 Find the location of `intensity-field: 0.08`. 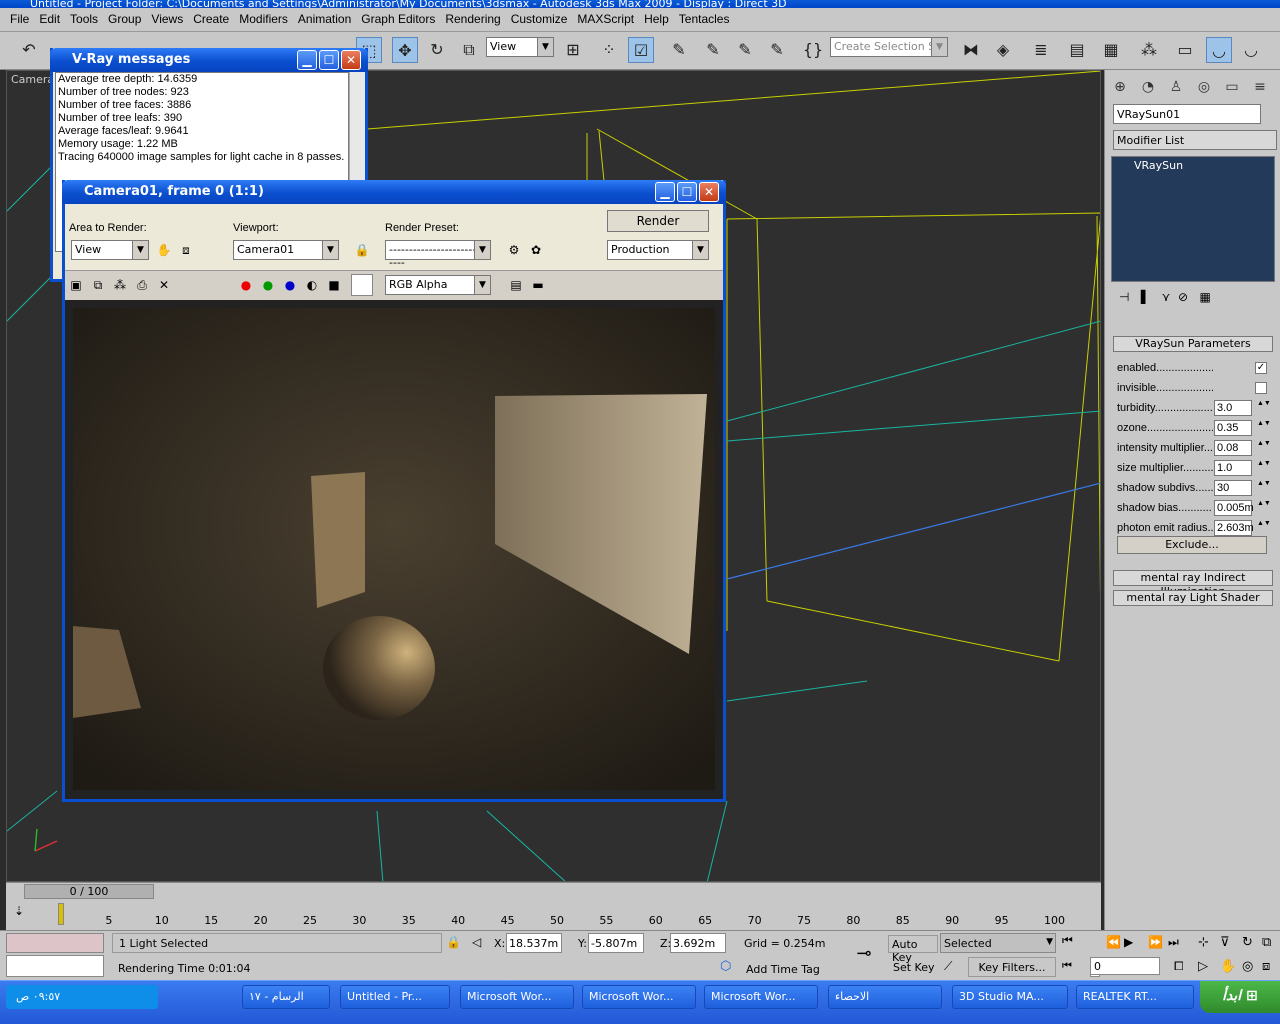

intensity-field: 0.08 is located at coordinates (1233, 448).